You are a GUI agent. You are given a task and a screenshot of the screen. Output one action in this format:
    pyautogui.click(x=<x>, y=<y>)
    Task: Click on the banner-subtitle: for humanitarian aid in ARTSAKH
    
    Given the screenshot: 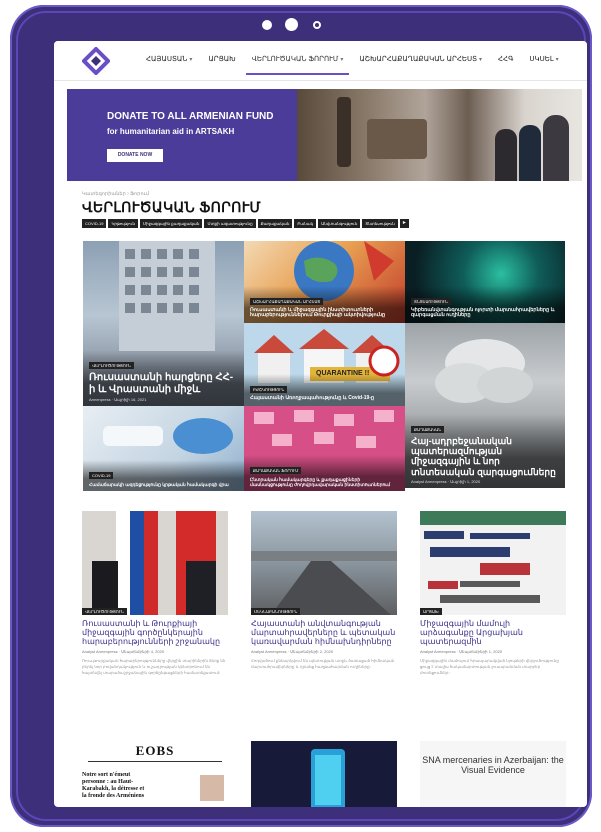 What is the action you would take?
    pyautogui.click(x=171, y=131)
    